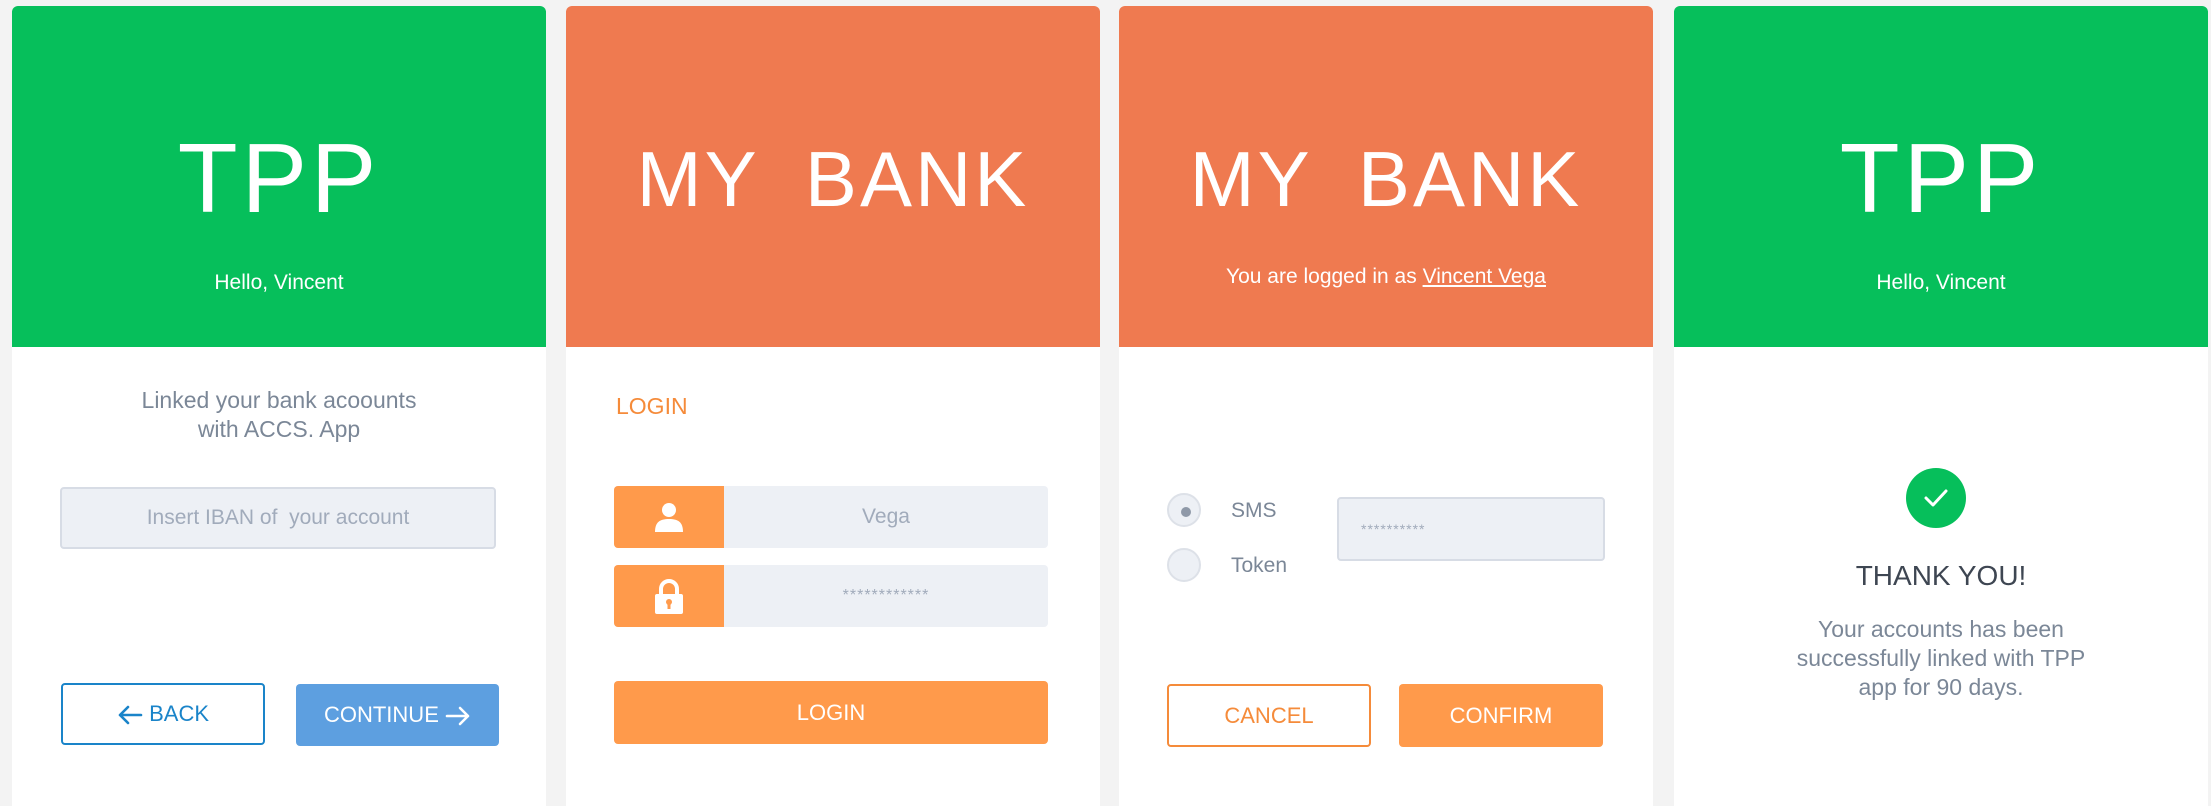 The image size is (2211, 806). I want to click on otp-input: **********, so click(1471, 529).